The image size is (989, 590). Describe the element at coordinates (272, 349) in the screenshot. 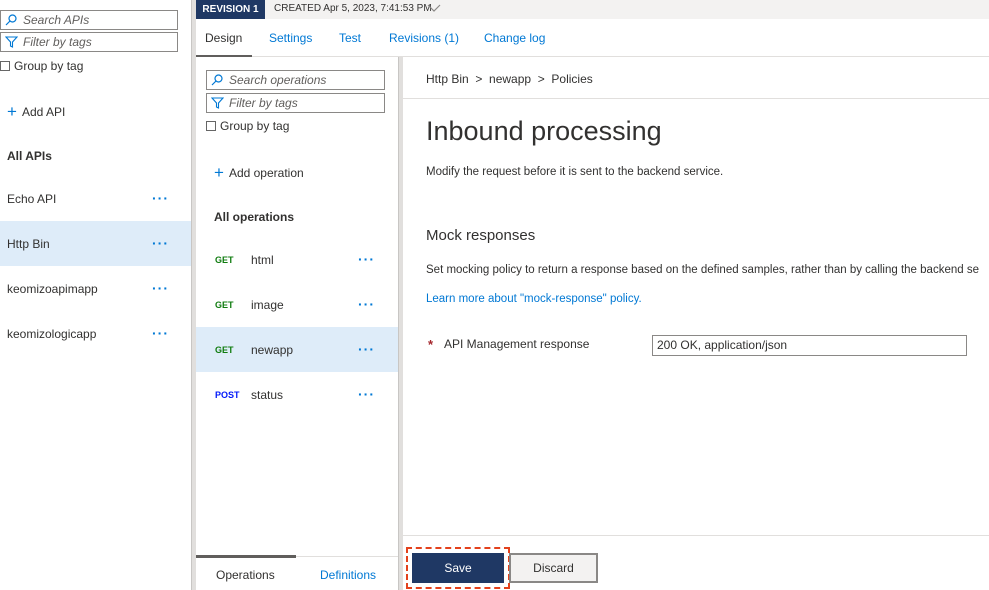

I see `operation-name: newapp` at that location.